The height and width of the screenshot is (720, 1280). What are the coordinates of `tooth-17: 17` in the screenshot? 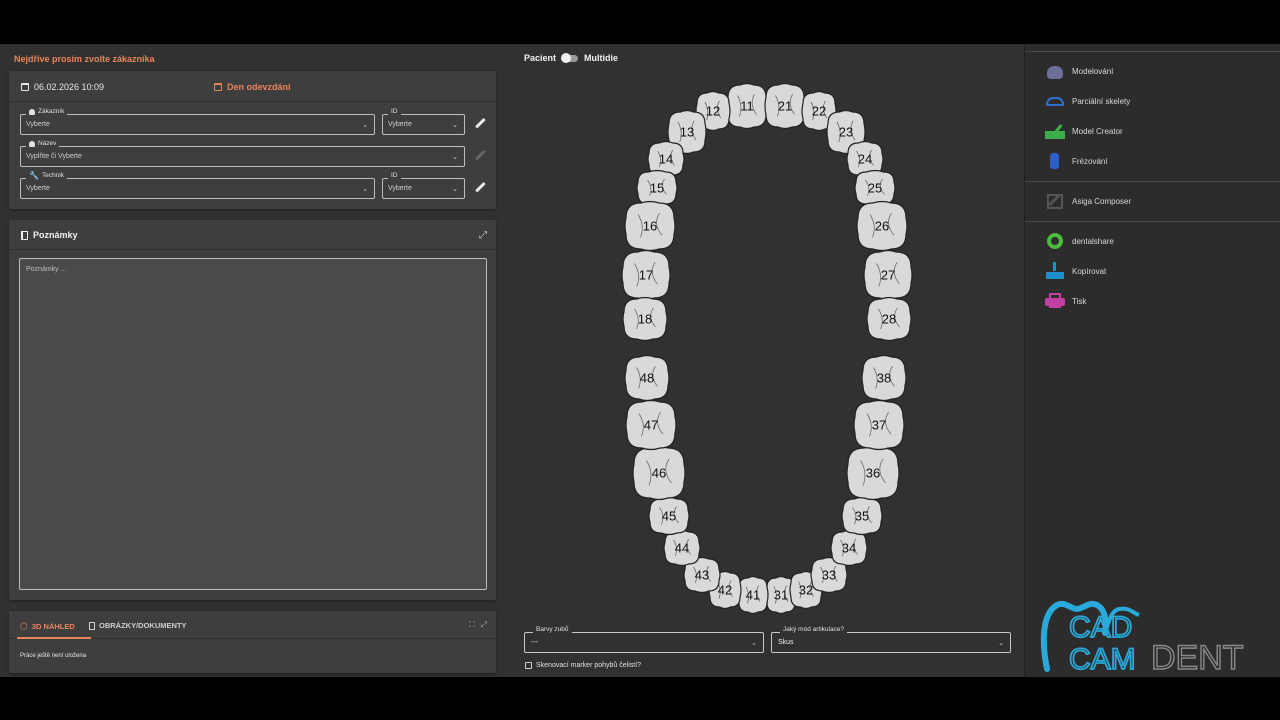 It's located at (646, 275).